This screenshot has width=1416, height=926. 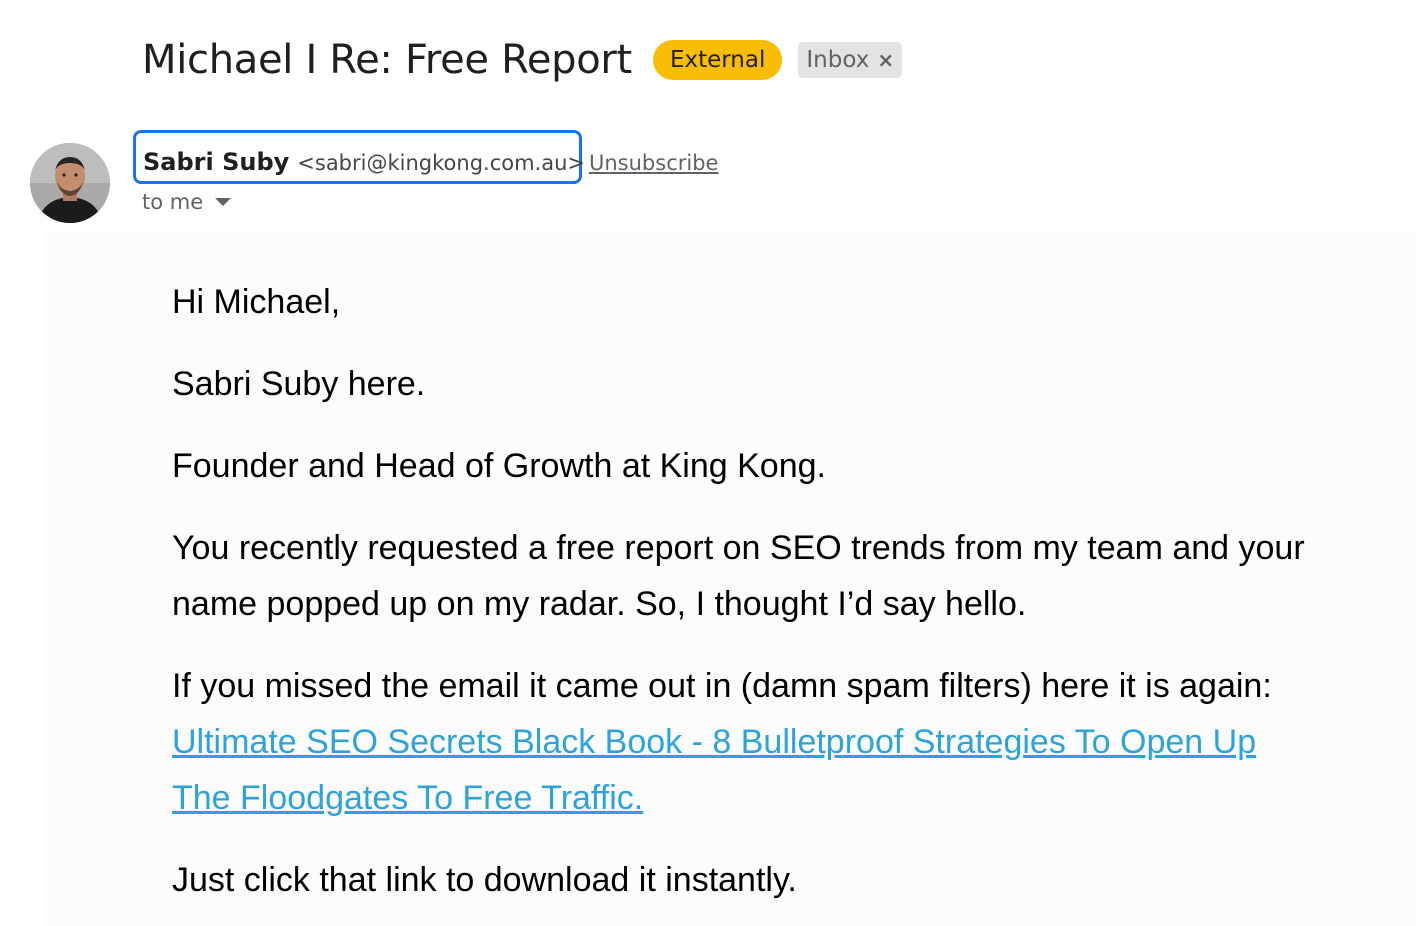 What do you see at coordinates (299, 384) in the screenshot?
I see `intro-line: Sabri Suby here.` at bounding box center [299, 384].